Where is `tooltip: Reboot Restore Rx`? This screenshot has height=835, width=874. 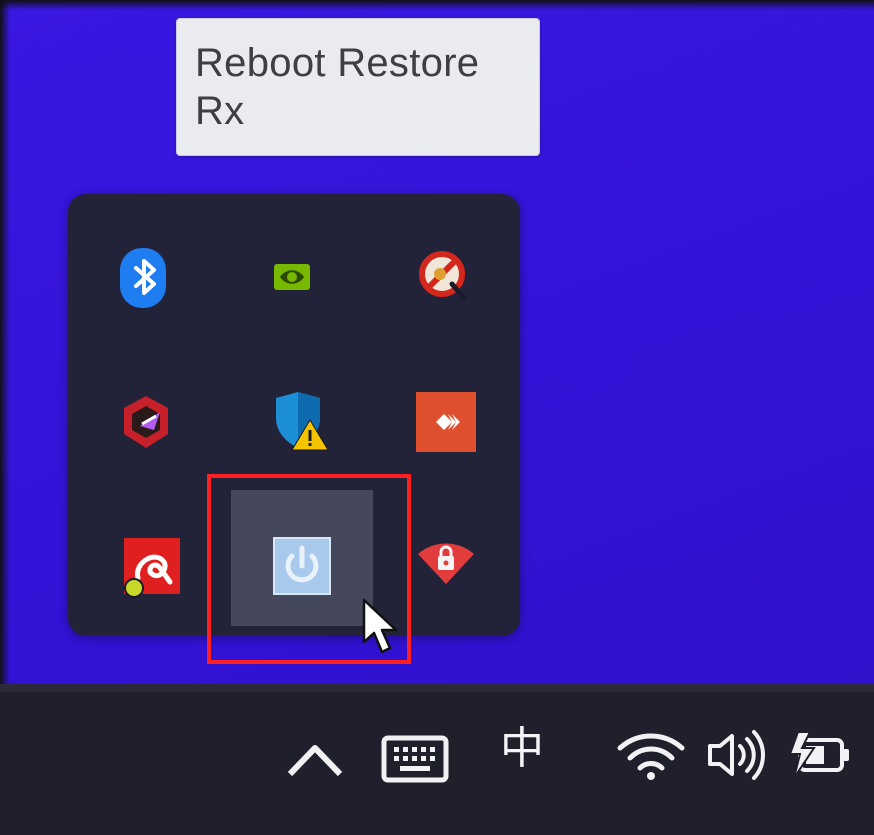
tooltip: Reboot Restore Rx is located at coordinates (358, 87).